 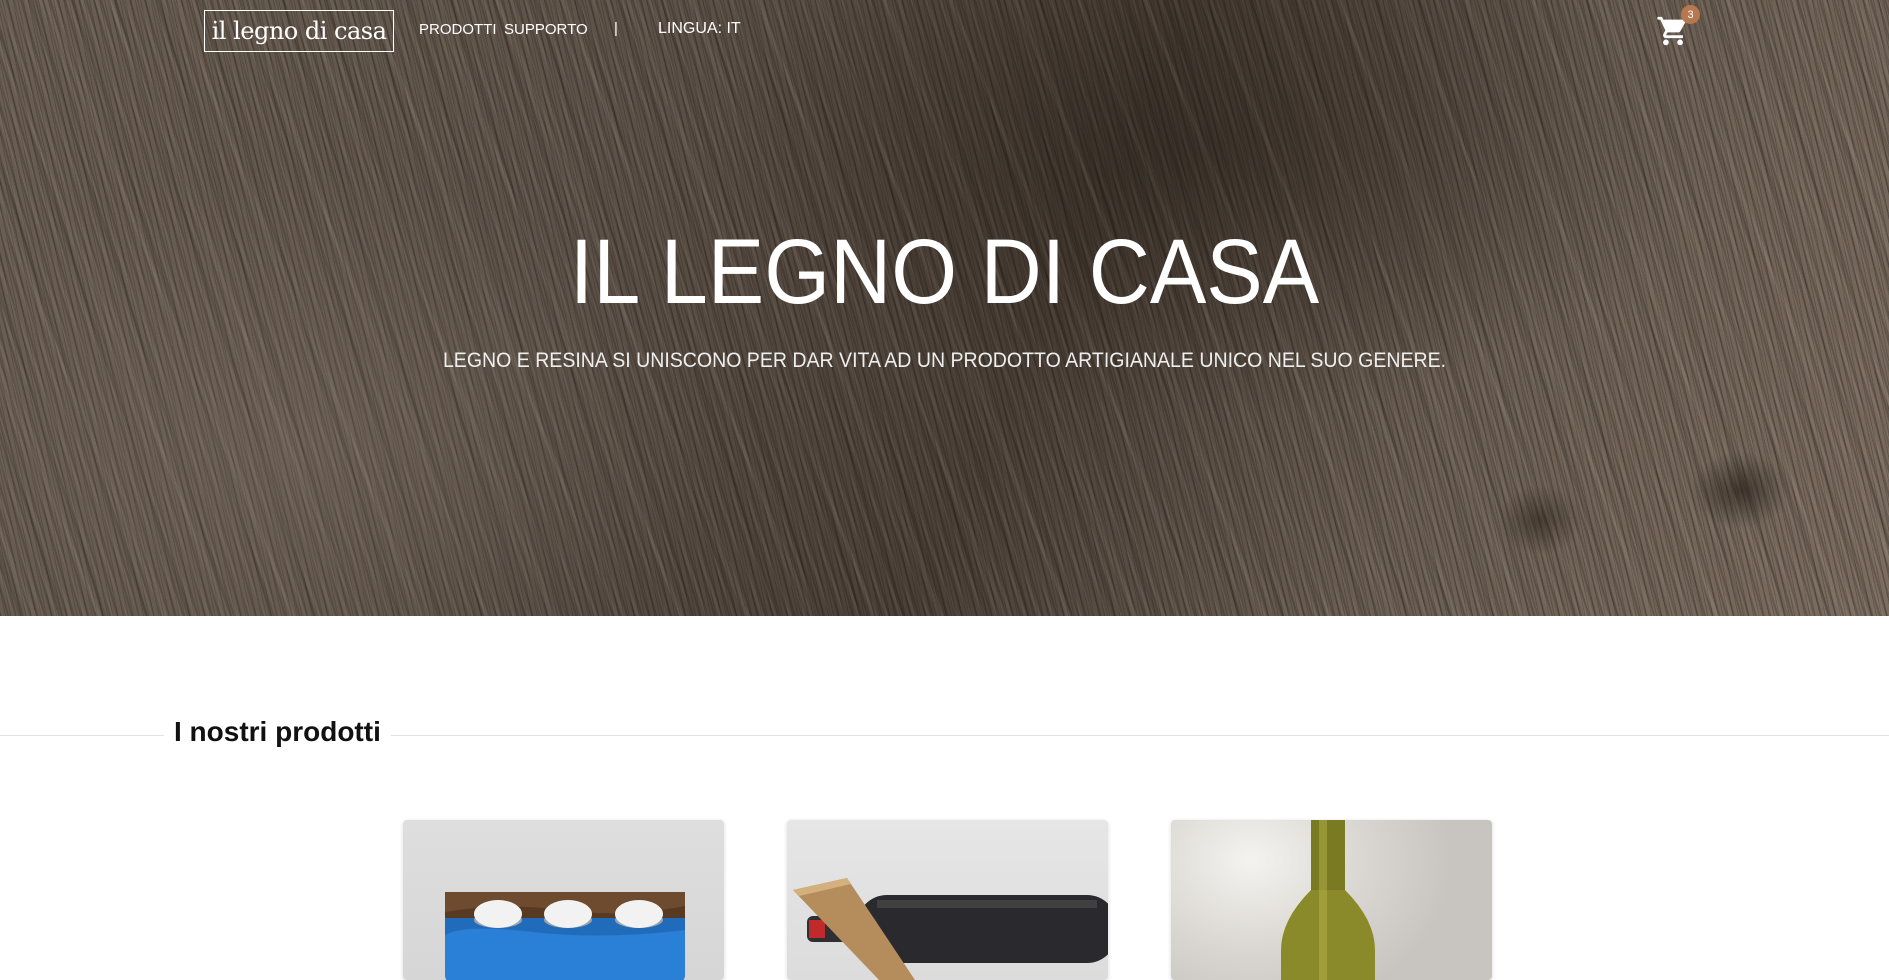 I want to click on bottle-lamp-image, so click(x=1328, y=900).